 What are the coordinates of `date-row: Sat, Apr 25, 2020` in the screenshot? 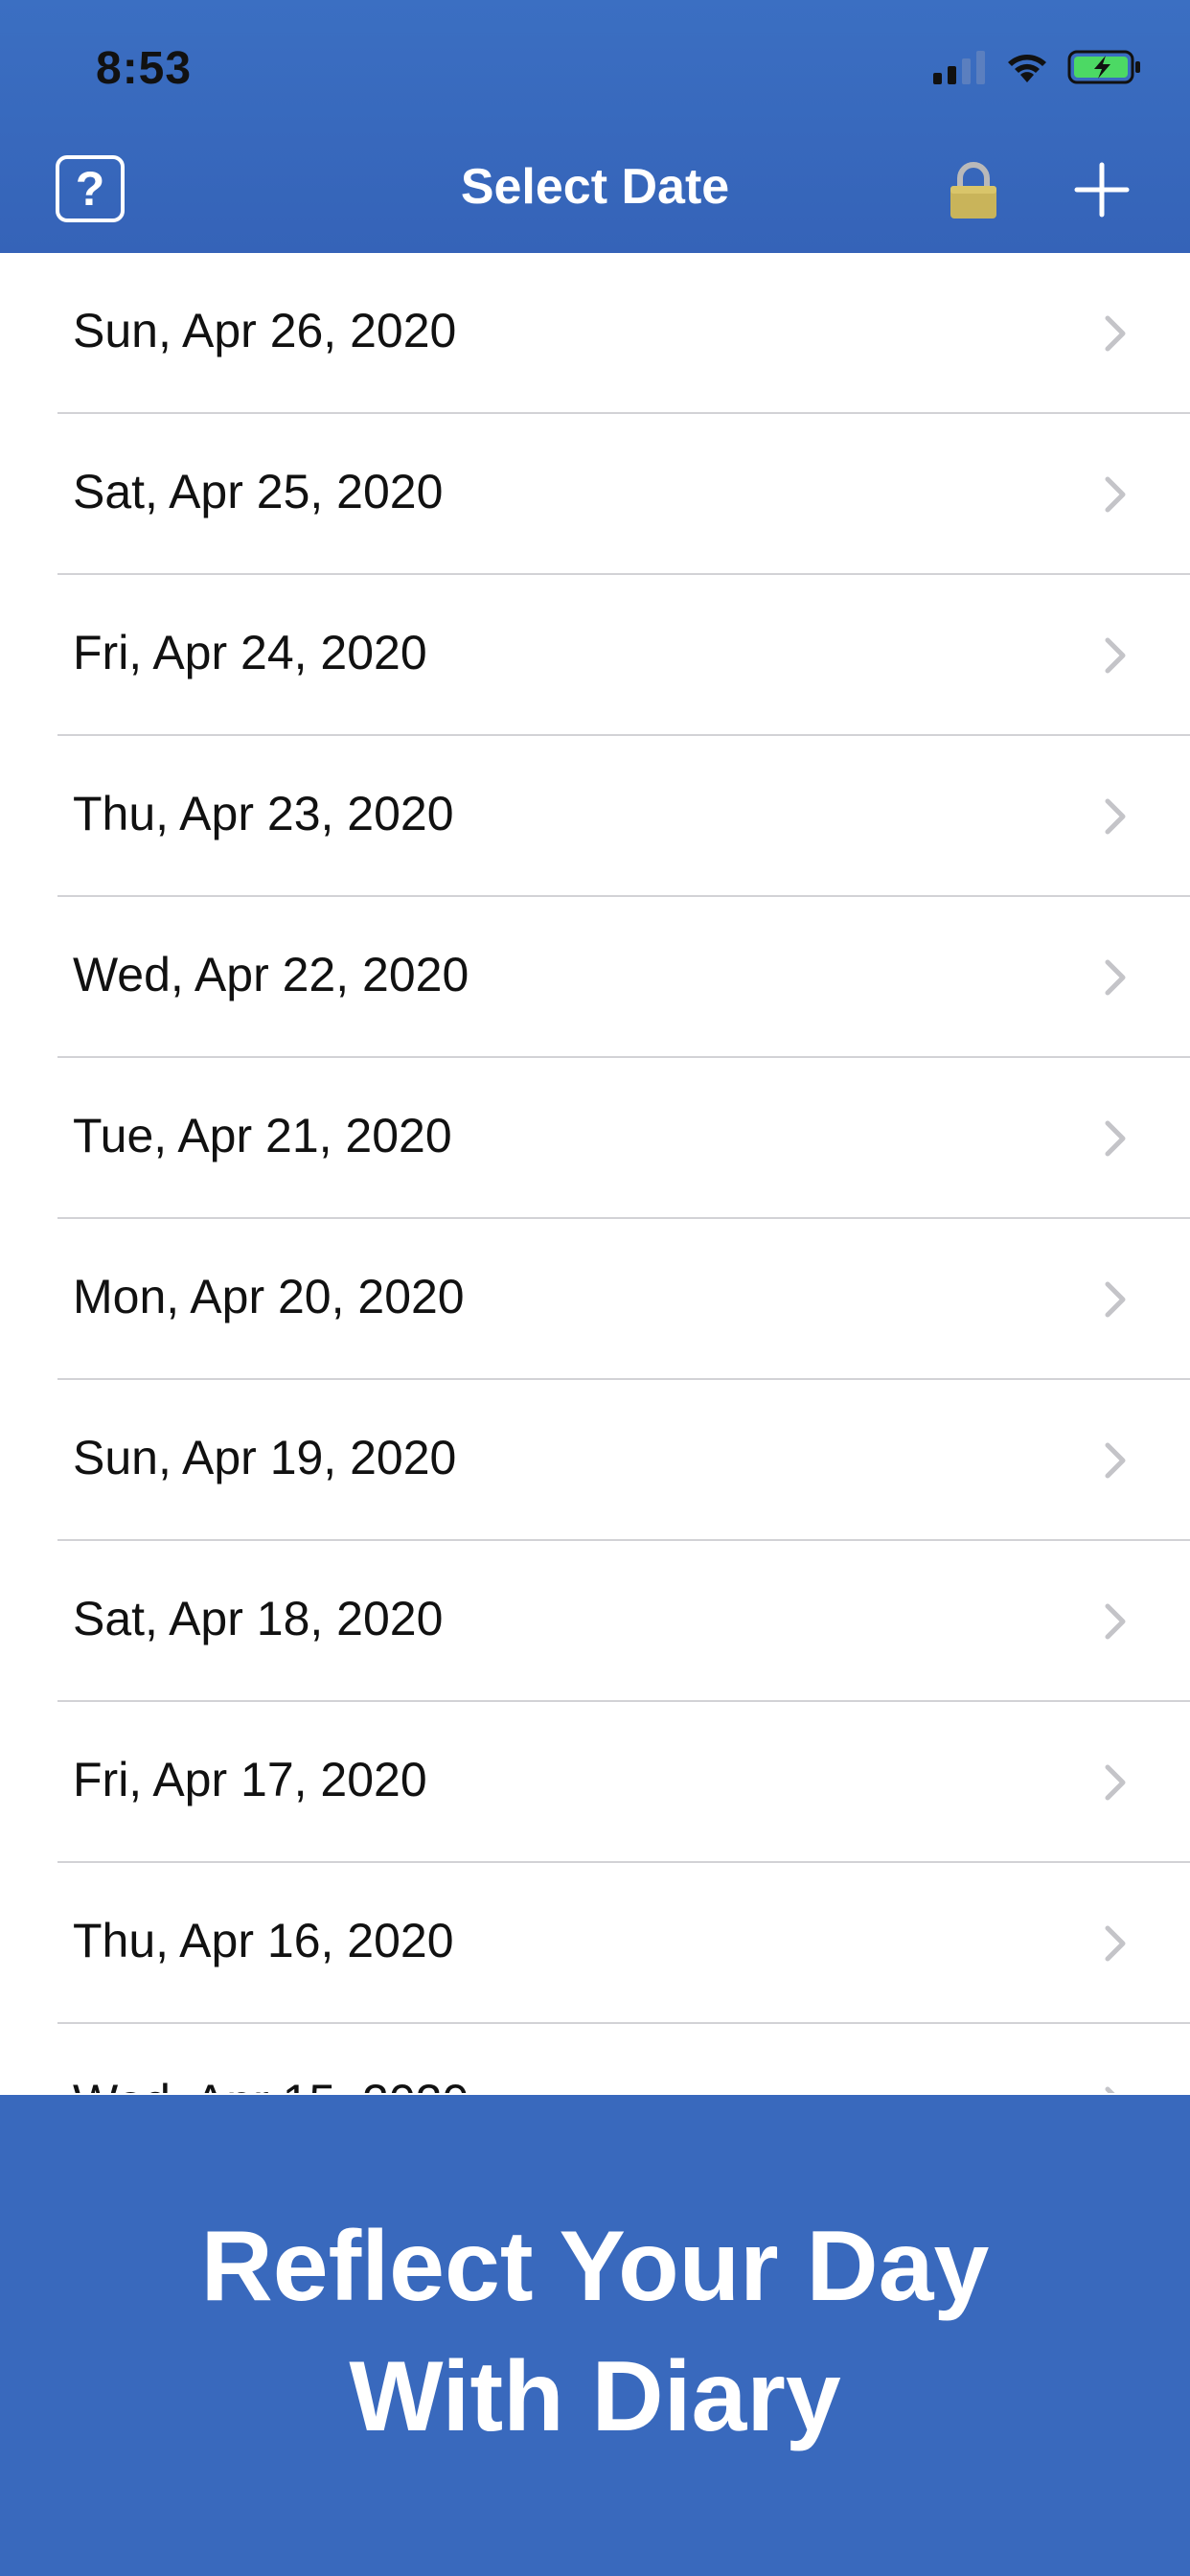 It's located at (595, 494).